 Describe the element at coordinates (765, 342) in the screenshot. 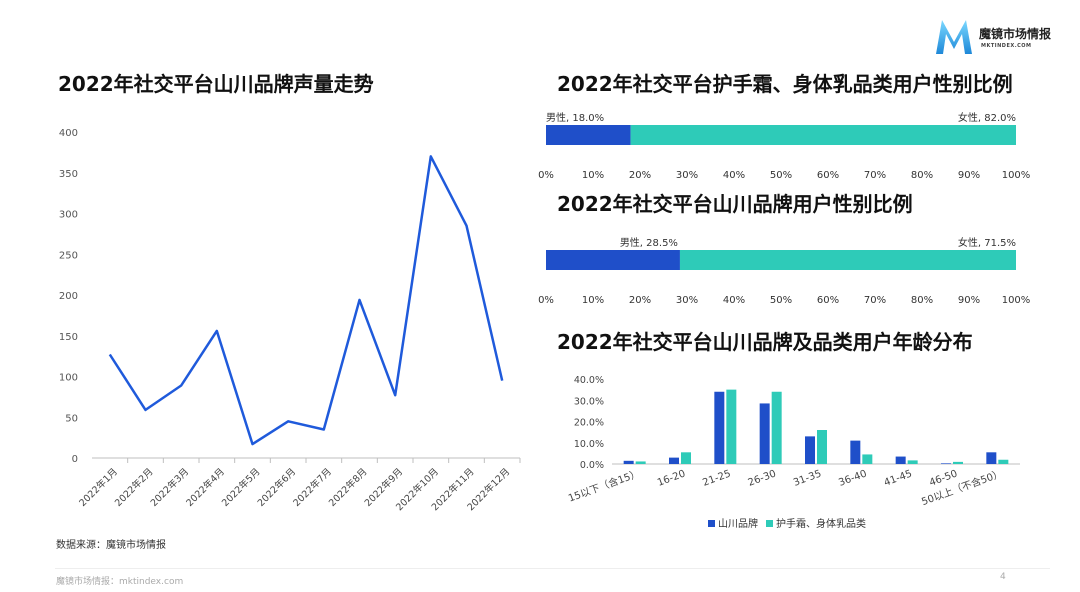

I see `age-chart-title: 2022年社交平台山川品牌及品类用户年龄分布` at that location.